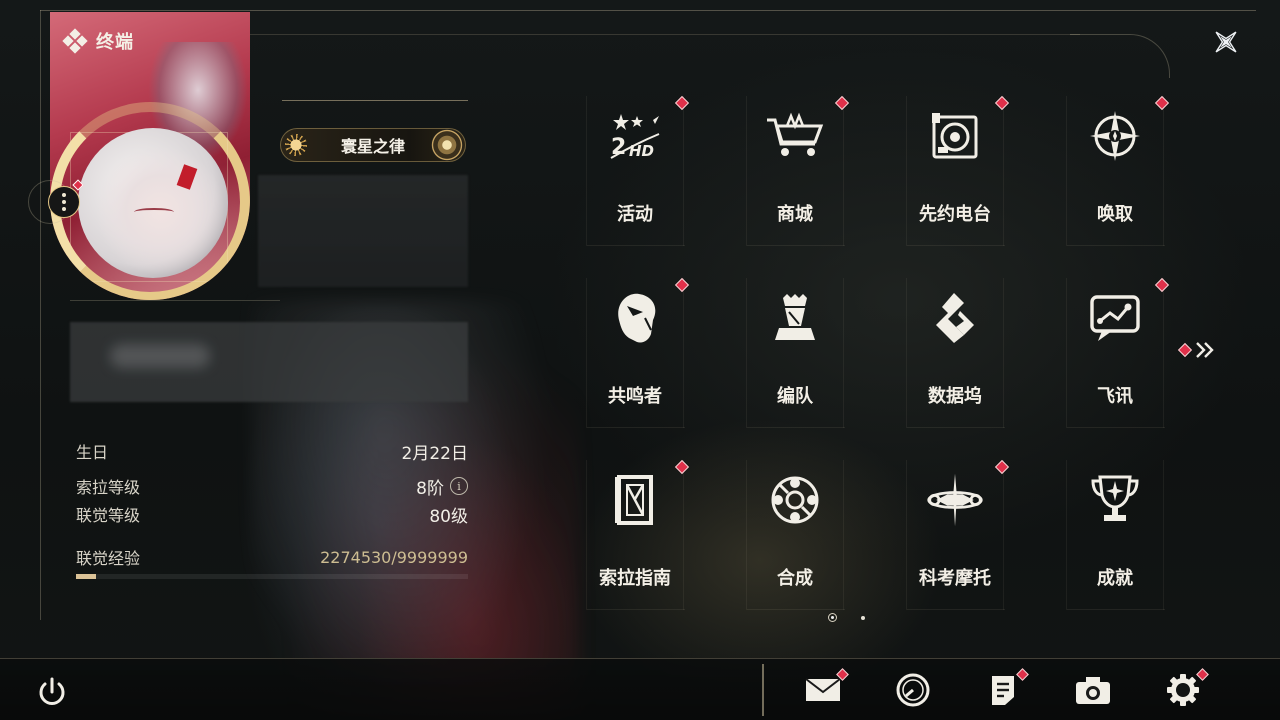 This screenshot has height=720, width=1280. What do you see at coordinates (108, 515) in the screenshot?
I see `stat-label: 联觉等级` at bounding box center [108, 515].